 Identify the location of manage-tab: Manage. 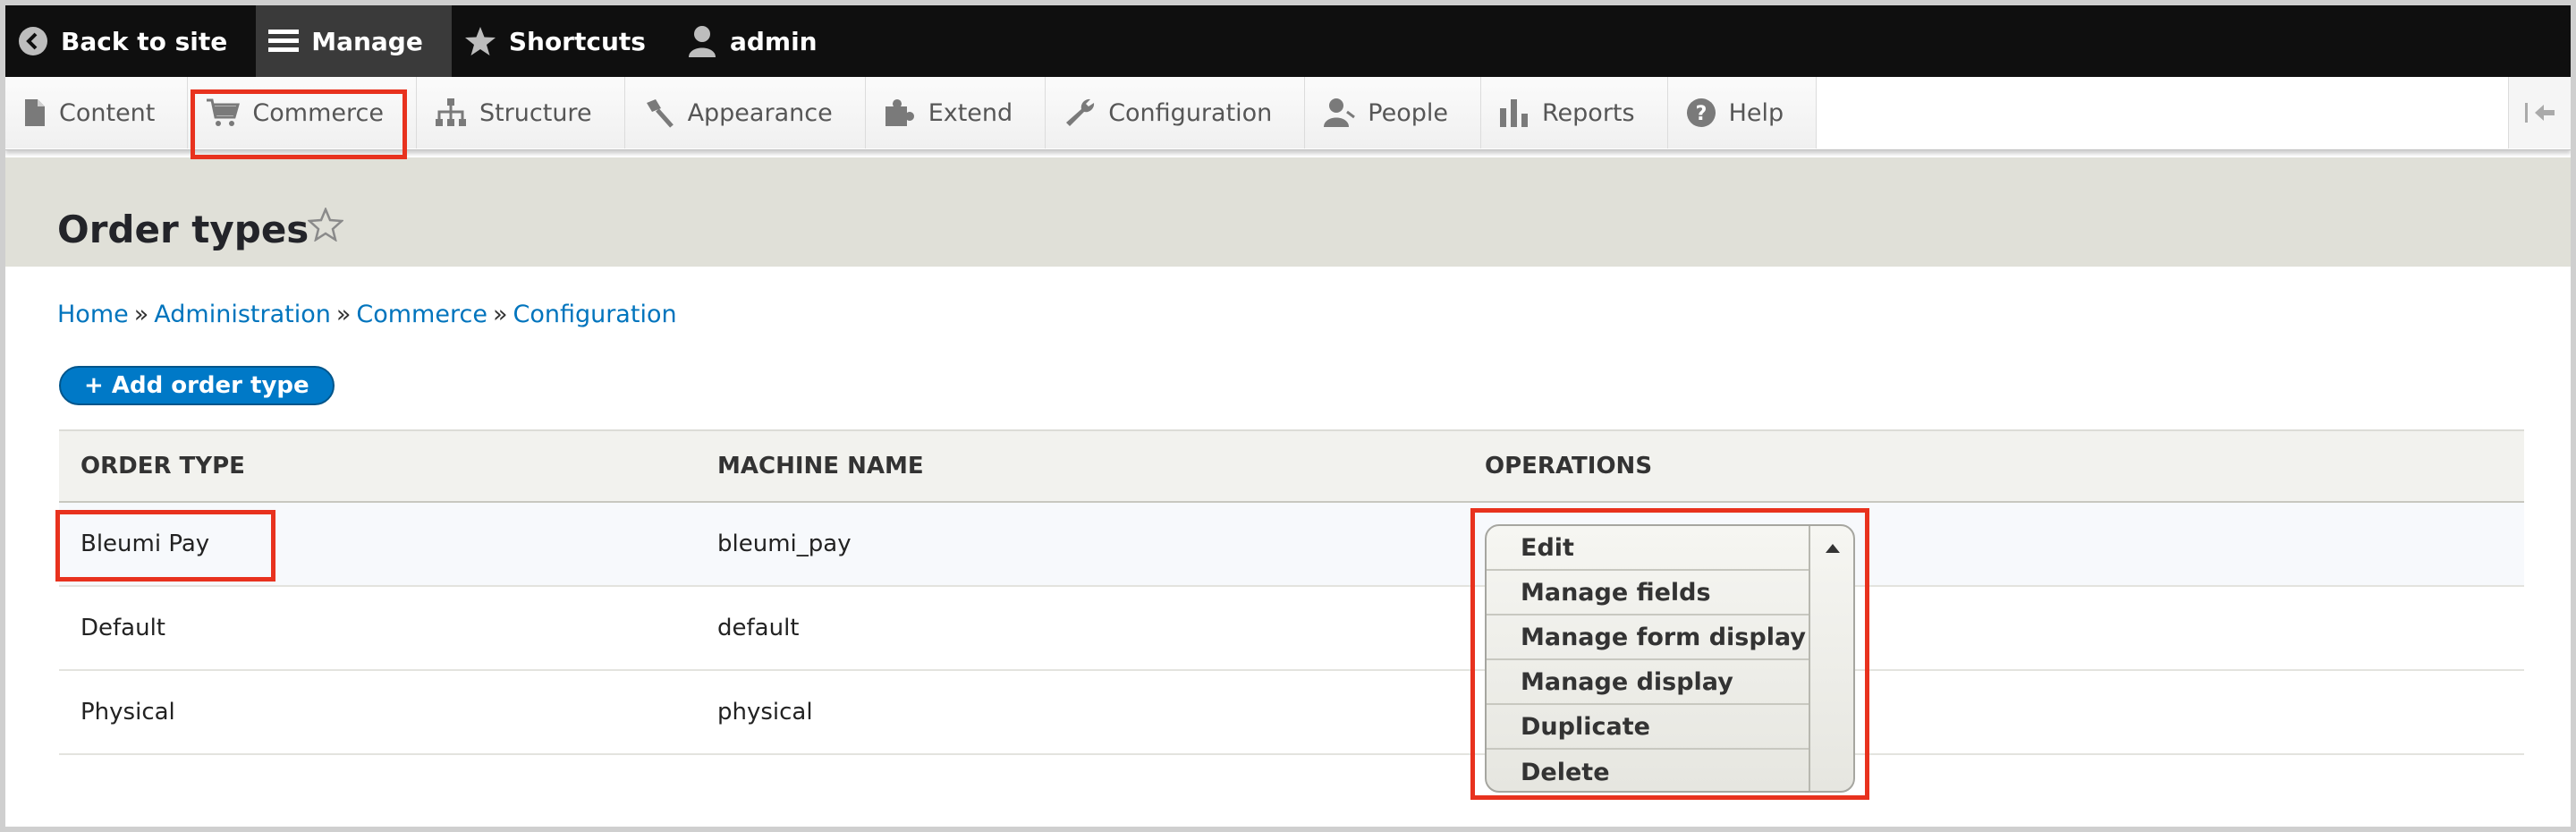
(354, 41).